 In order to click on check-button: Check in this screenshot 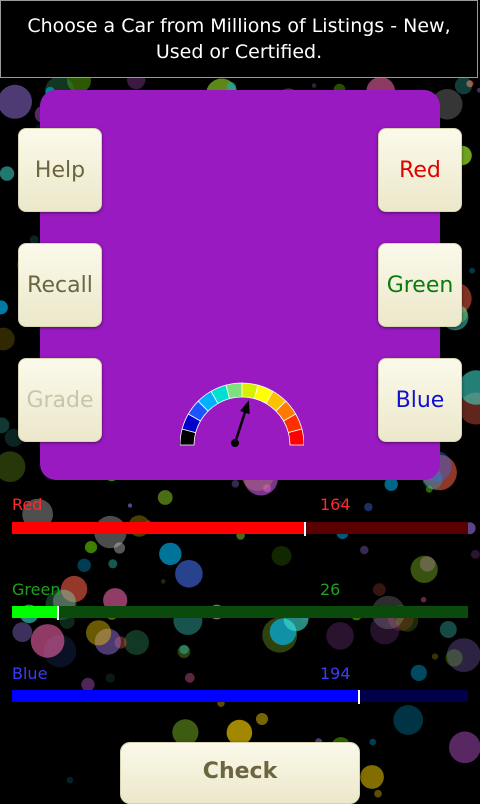, I will do `click(240, 773)`.